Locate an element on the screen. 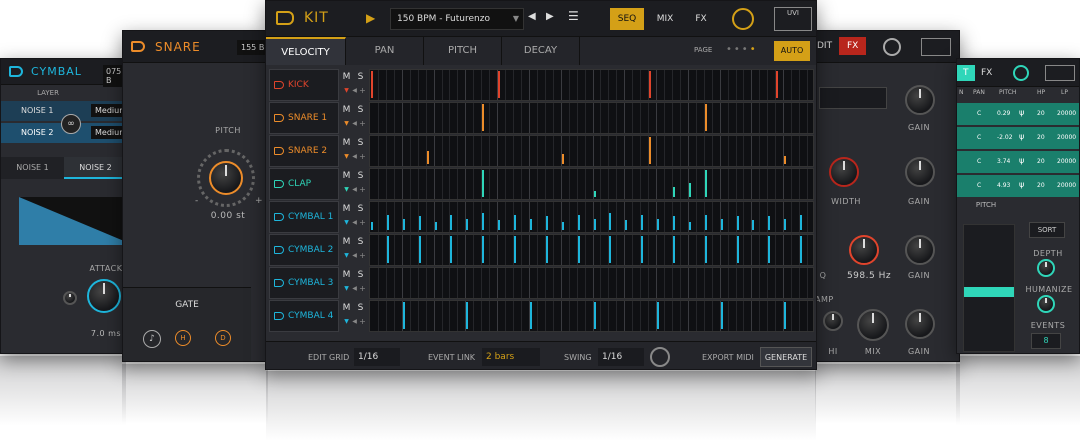  auto-button: AUTO is located at coordinates (792, 51).